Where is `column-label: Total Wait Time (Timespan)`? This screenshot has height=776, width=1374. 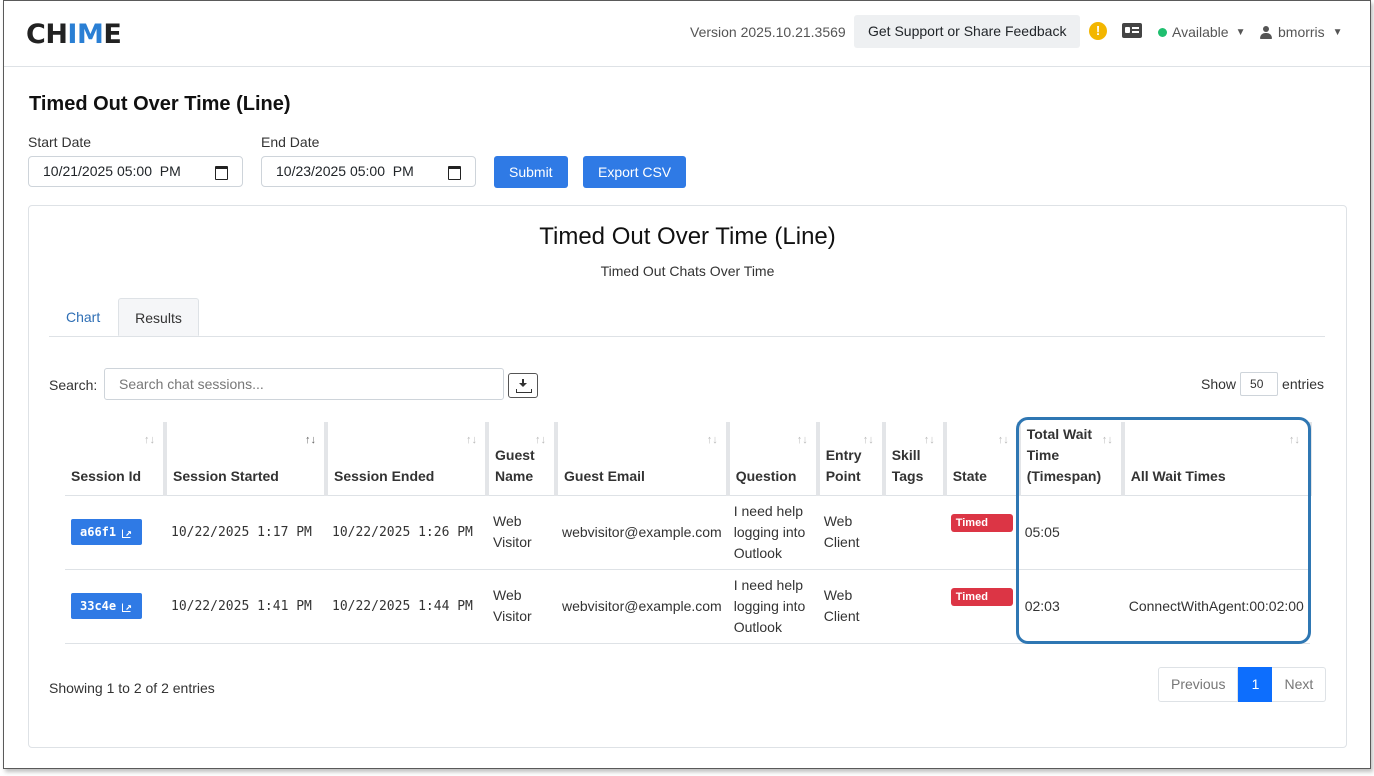 column-label: Total Wait Time (Timespan) is located at coordinates (1064, 454).